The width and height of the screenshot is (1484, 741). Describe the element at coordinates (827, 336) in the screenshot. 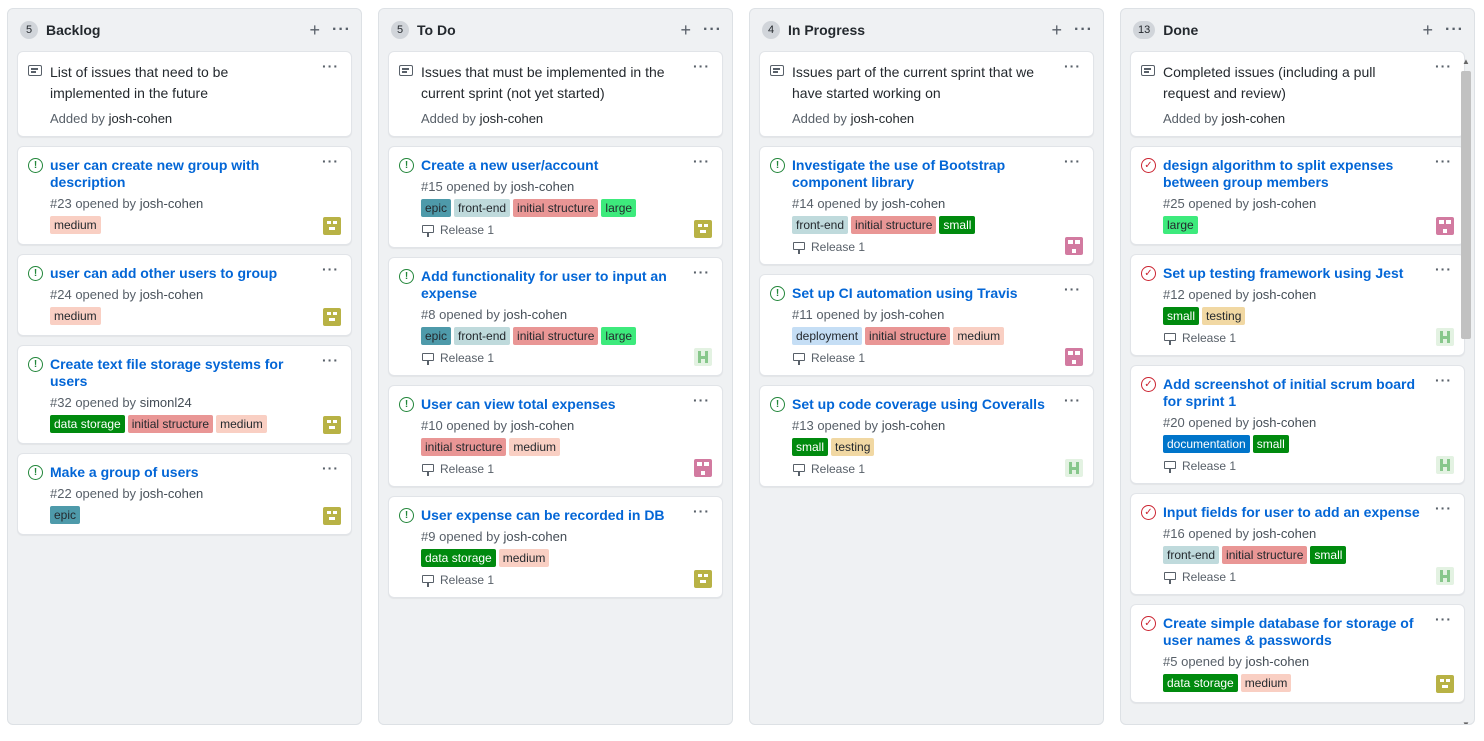

I see `issue-label: deployment` at that location.